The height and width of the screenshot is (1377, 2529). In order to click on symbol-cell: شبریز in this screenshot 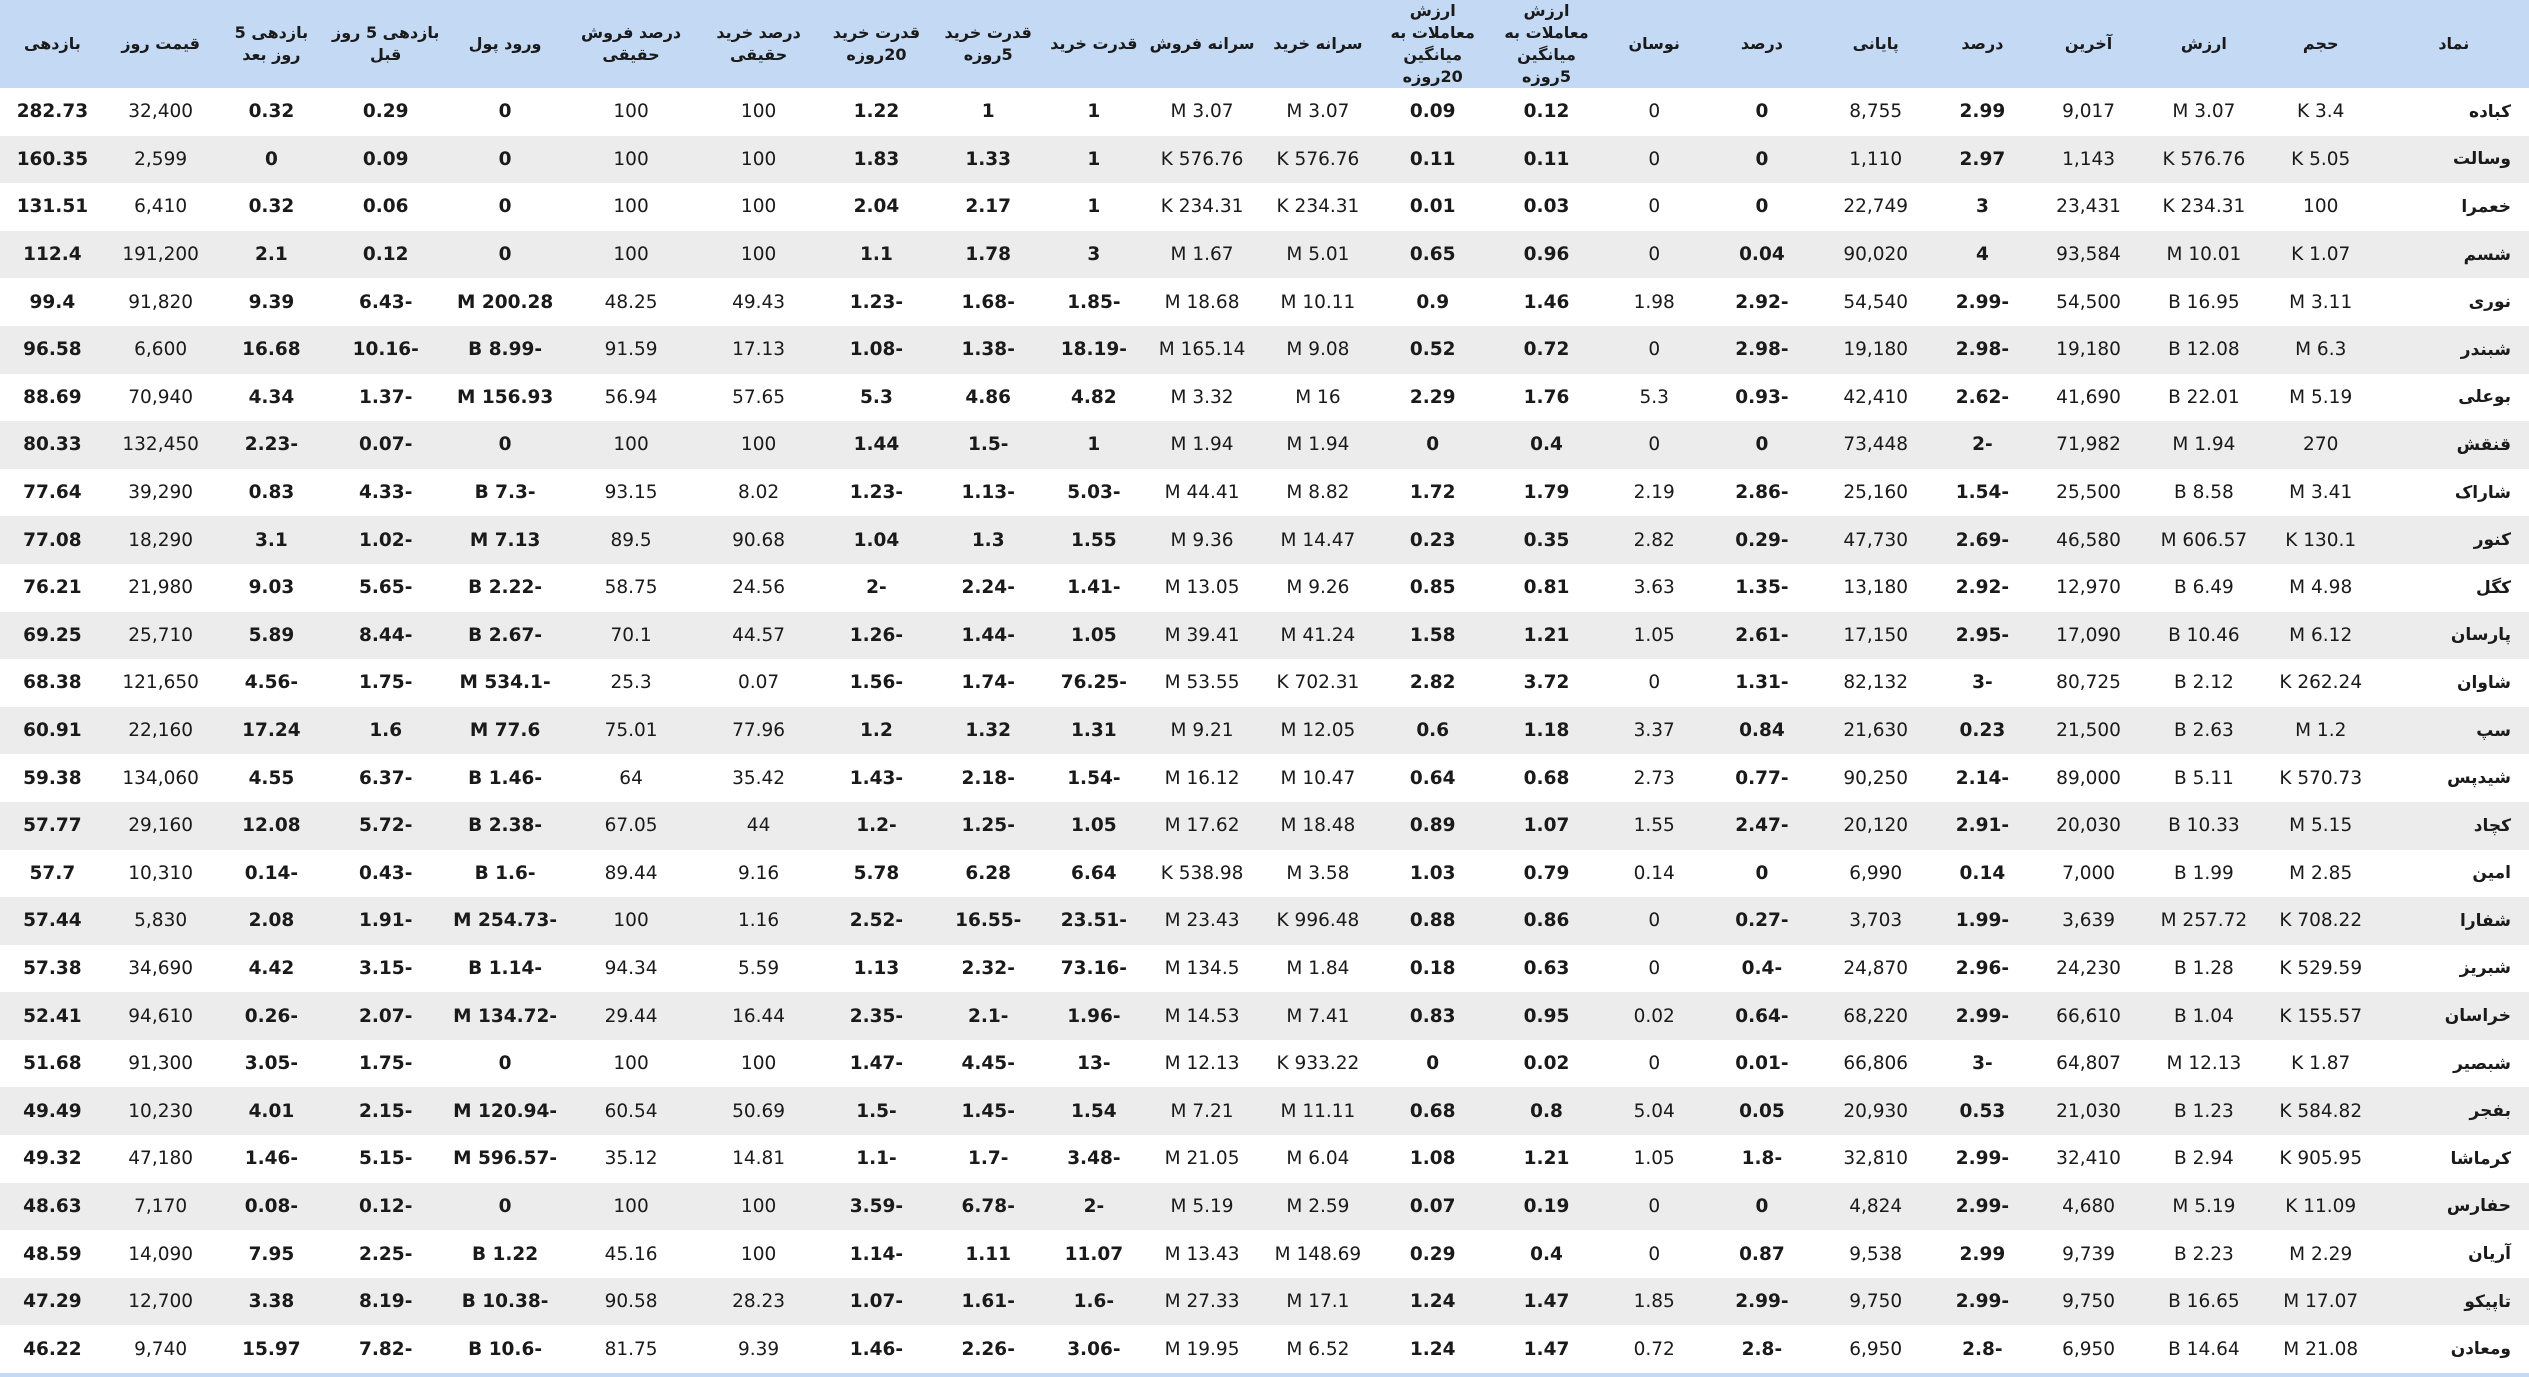, I will do `click(2454, 969)`.